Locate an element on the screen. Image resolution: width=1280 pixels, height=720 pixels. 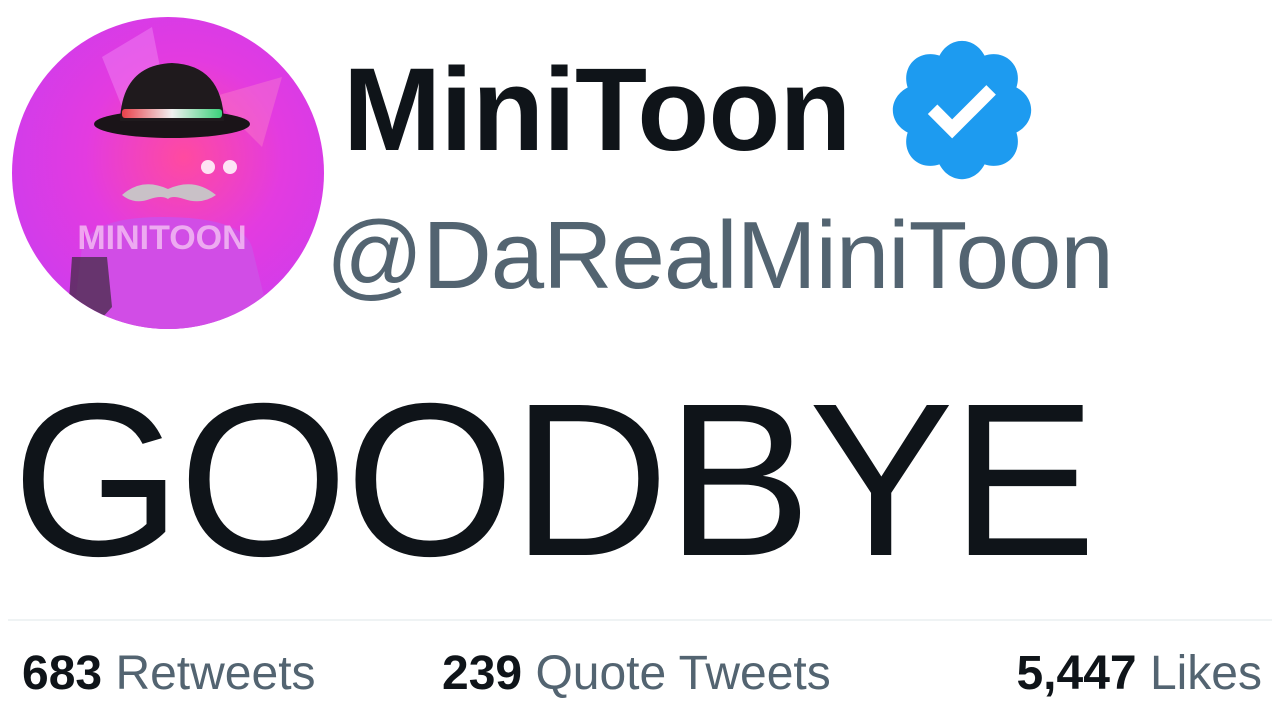
display-name: MiniToon is located at coordinates (597, 110).